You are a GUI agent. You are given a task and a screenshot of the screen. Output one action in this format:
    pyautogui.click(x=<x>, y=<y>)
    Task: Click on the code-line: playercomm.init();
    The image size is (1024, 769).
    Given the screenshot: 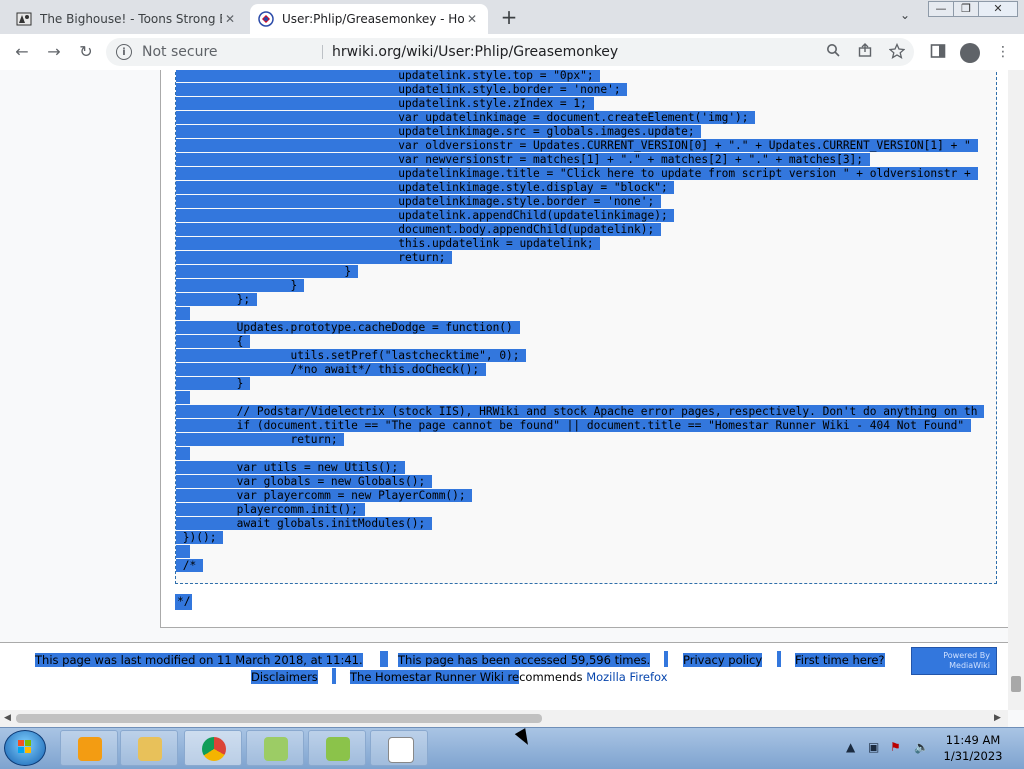 What is the action you would take?
    pyautogui.click(x=586, y=510)
    